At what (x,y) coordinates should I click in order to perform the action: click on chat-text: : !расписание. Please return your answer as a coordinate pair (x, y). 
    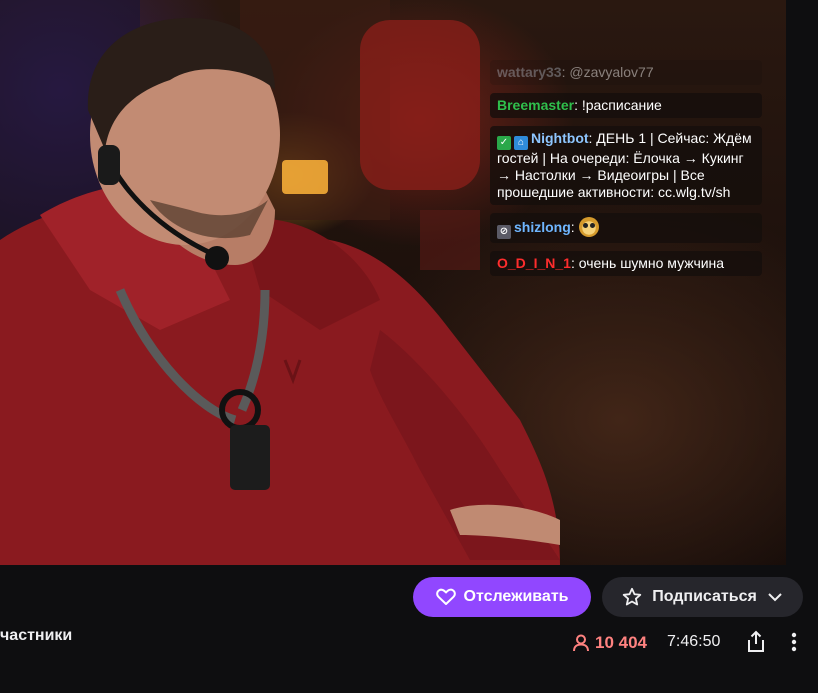
    Looking at the image, I should click on (618, 105).